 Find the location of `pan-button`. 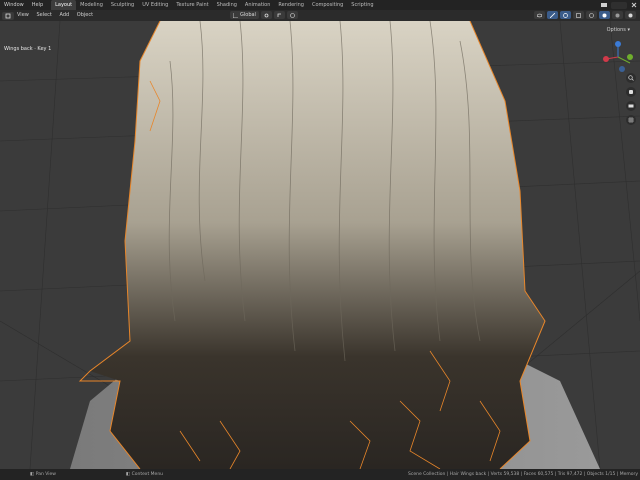

pan-button is located at coordinates (631, 92).